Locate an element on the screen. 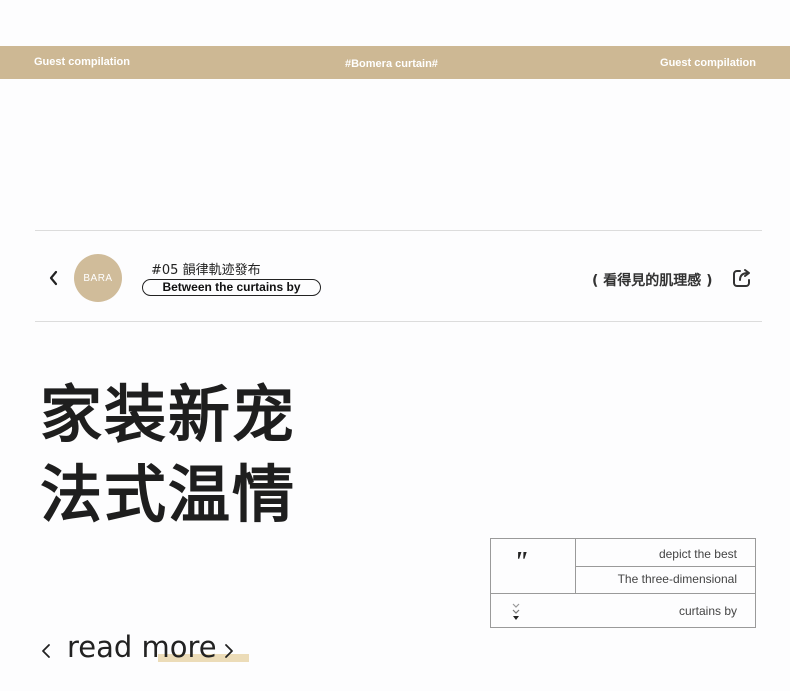  quote-line-2: The three-dimensional is located at coordinates (677, 579).